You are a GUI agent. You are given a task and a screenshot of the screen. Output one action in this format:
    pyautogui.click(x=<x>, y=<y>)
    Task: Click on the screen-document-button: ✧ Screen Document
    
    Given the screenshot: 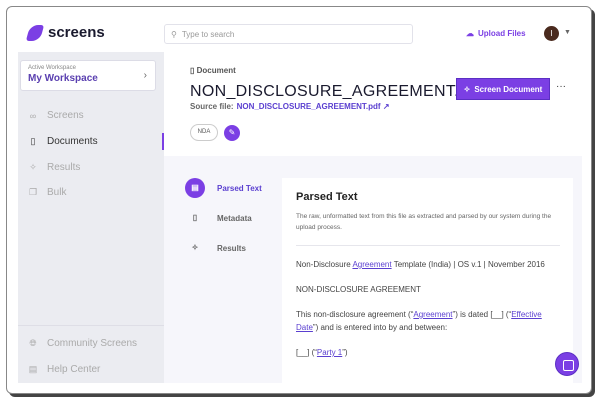 What is the action you would take?
    pyautogui.click(x=503, y=89)
    